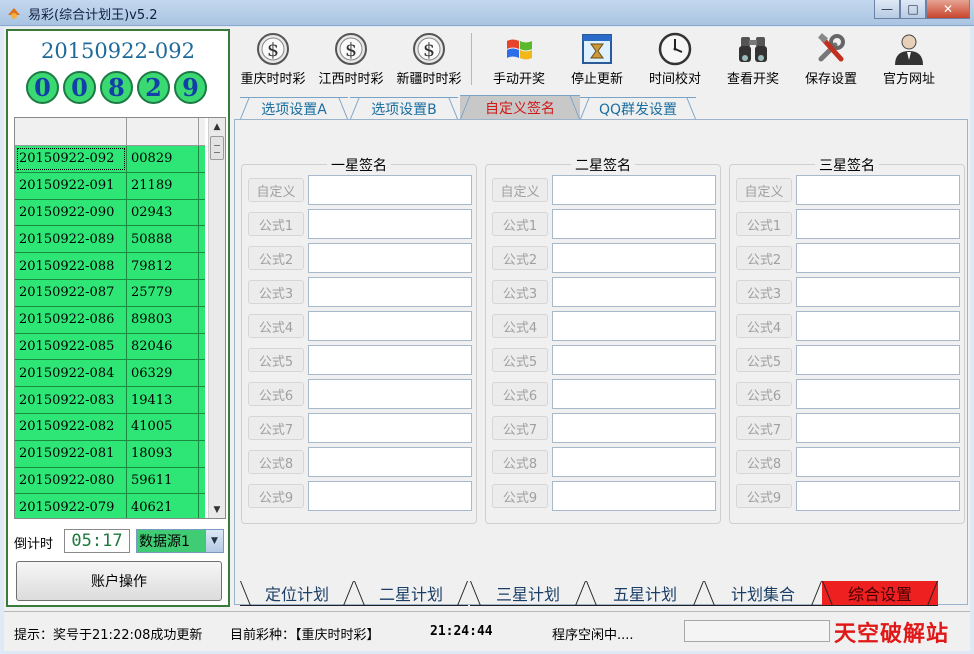  What do you see at coordinates (71, 132) in the screenshot?
I see `grid-header-period` at bounding box center [71, 132].